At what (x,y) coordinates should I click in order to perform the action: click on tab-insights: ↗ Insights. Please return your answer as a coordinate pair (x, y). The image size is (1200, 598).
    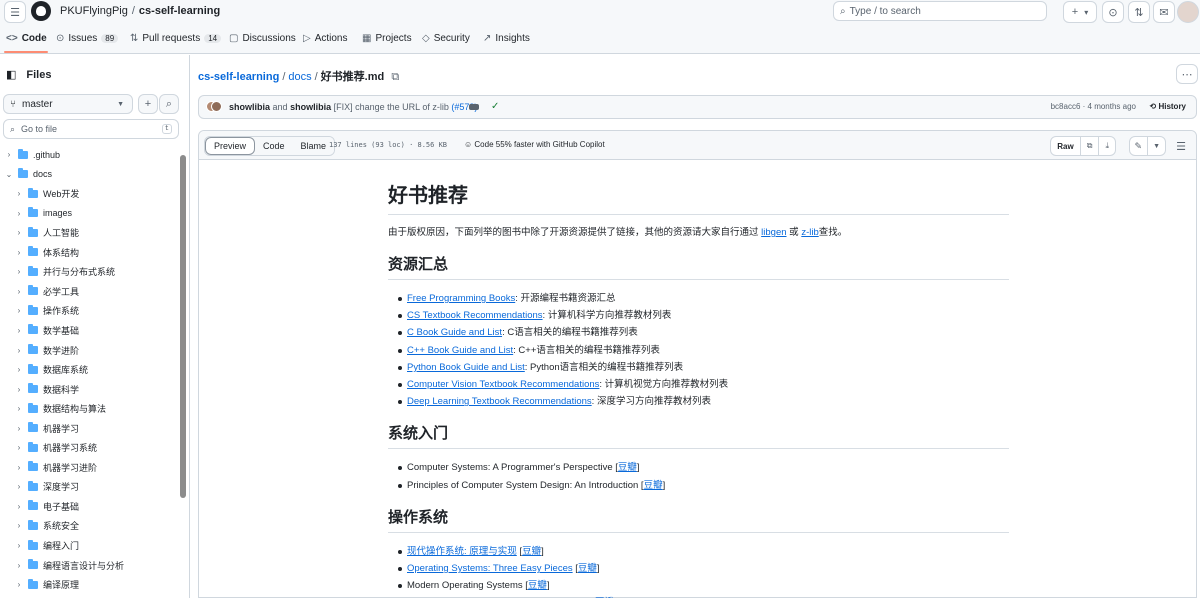
    Looking at the image, I should click on (506, 38).